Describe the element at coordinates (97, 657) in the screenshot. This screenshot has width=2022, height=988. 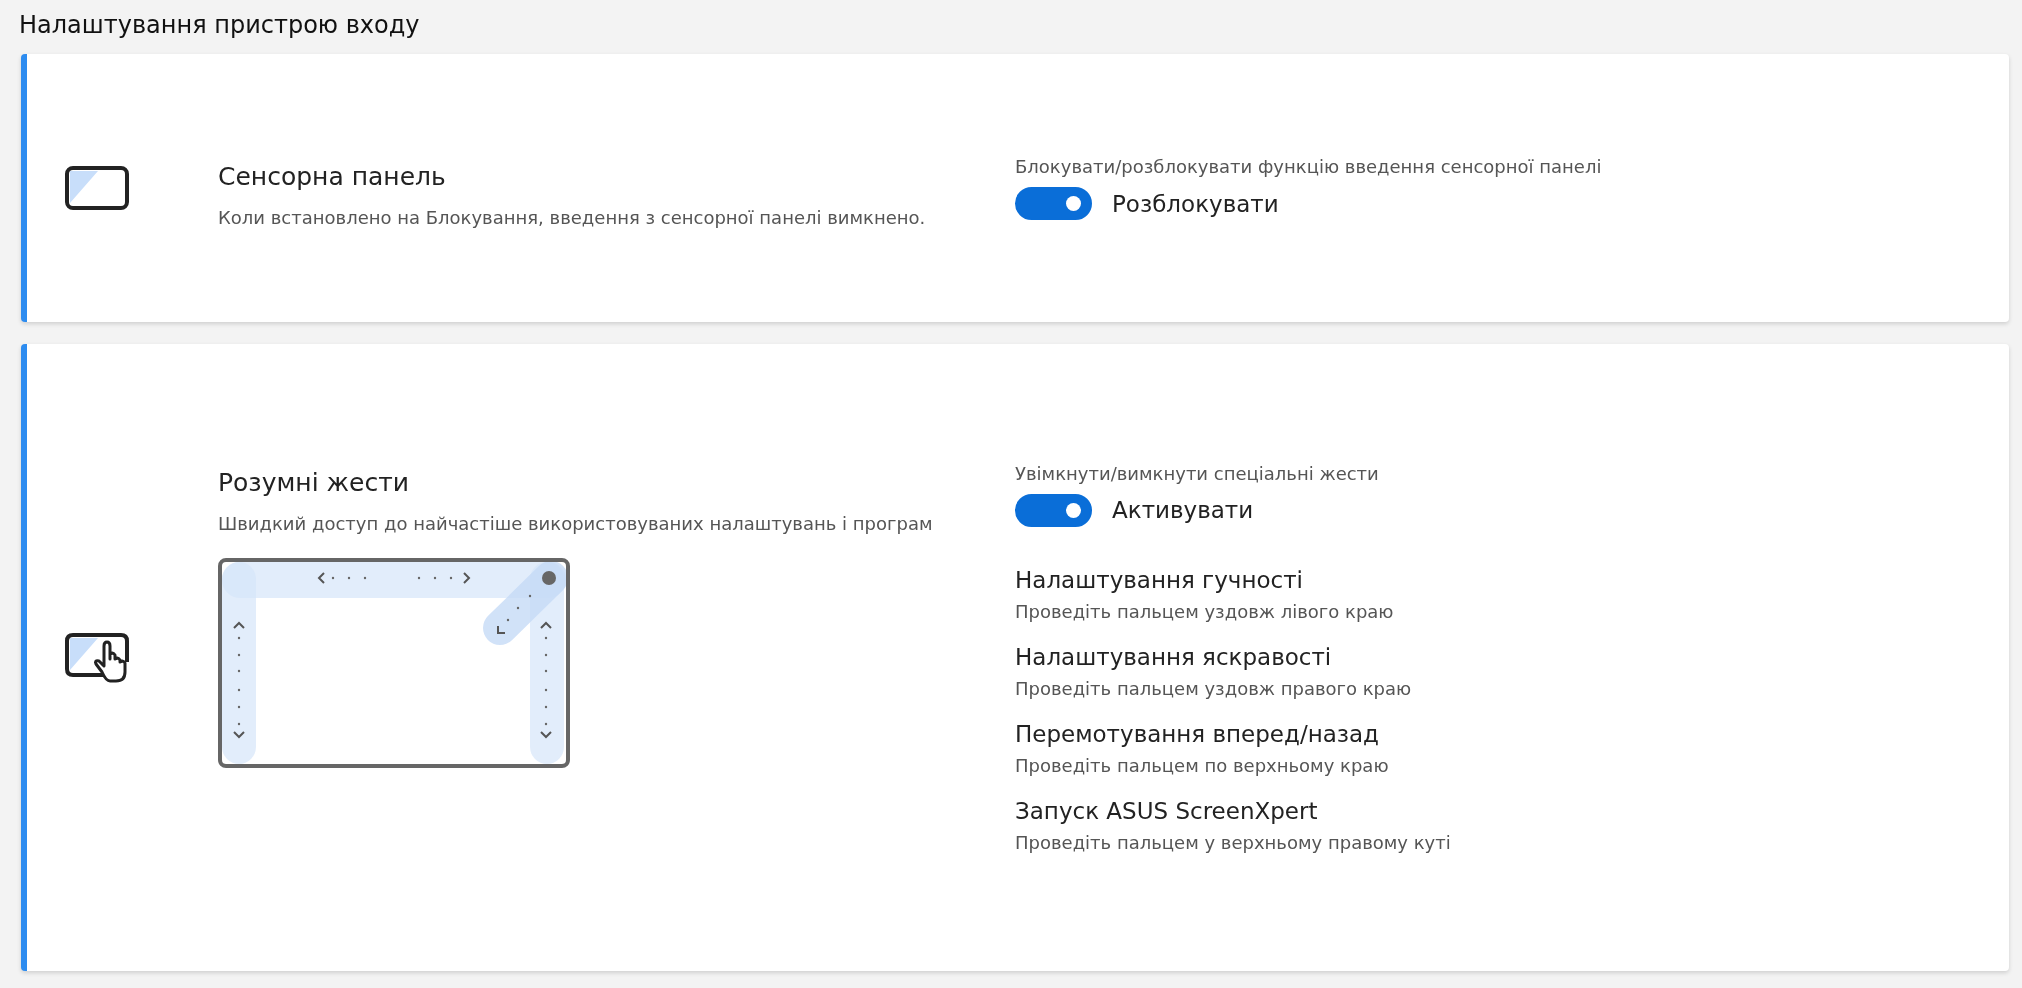
I see `touchpad-hand-icon` at that location.